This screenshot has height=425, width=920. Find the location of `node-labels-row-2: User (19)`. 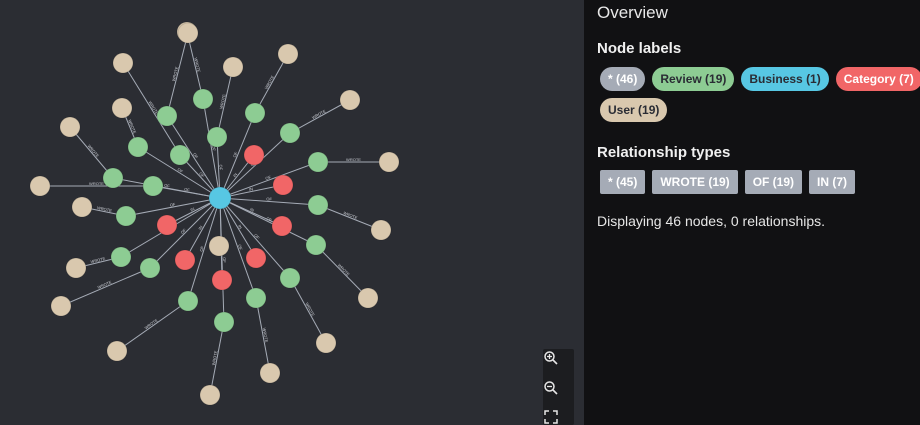

node-labels-row-2: User (19) is located at coordinates (634, 110).